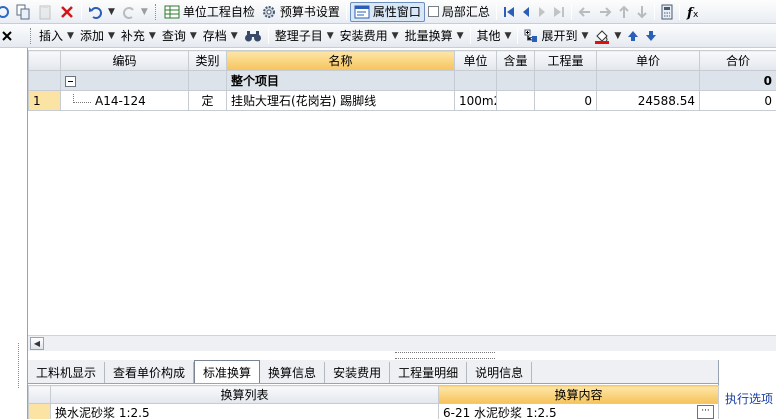 The width and height of the screenshot is (776, 419). I want to click on column-header-code: 编码, so click(124, 60).